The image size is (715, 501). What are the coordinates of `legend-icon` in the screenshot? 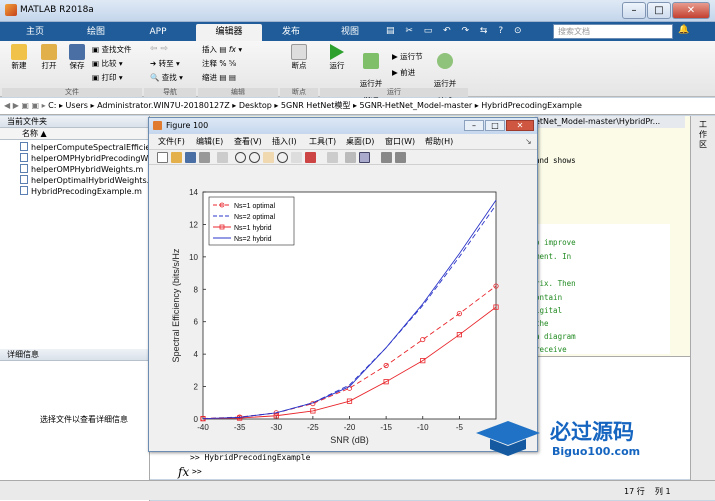 It's located at (364, 157).